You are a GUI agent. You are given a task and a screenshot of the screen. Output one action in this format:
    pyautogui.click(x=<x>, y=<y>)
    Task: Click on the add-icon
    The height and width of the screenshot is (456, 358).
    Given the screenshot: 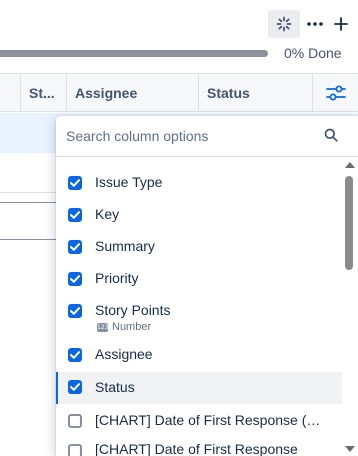 What is the action you would take?
    pyautogui.click(x=341, y=24)
    